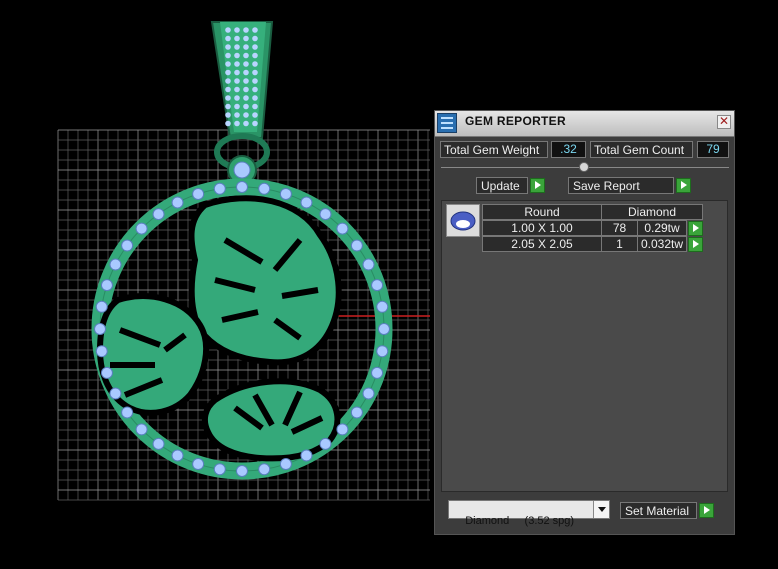 Image resolution: width=778 pixels, height=569 pixels. Describe the element at coordinates (683, 185) in the screenshot. I see `save-report-play-icon` at that location.